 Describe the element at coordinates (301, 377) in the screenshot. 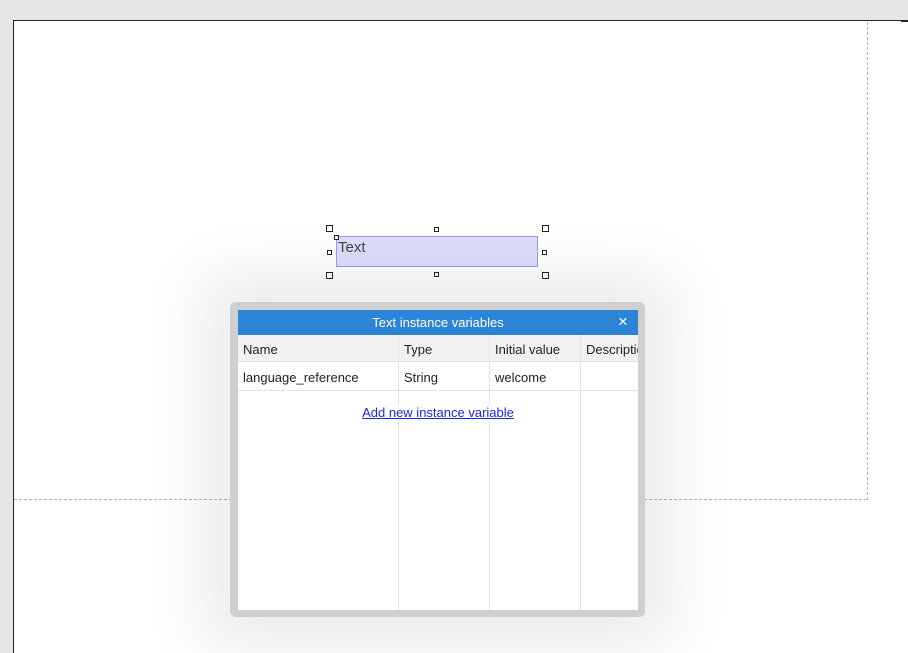

I see `cell-name: language_reference` at that location.